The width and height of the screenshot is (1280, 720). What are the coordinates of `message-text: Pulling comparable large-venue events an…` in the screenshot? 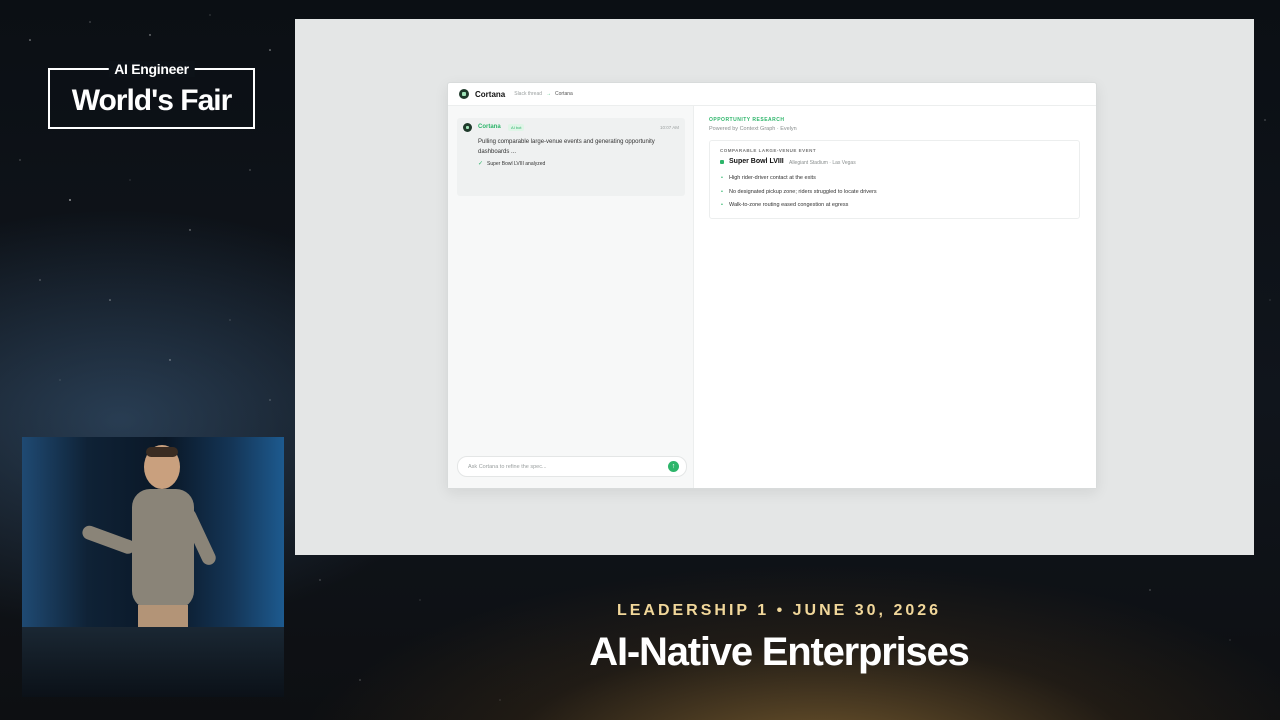 It's located at (566, 147).